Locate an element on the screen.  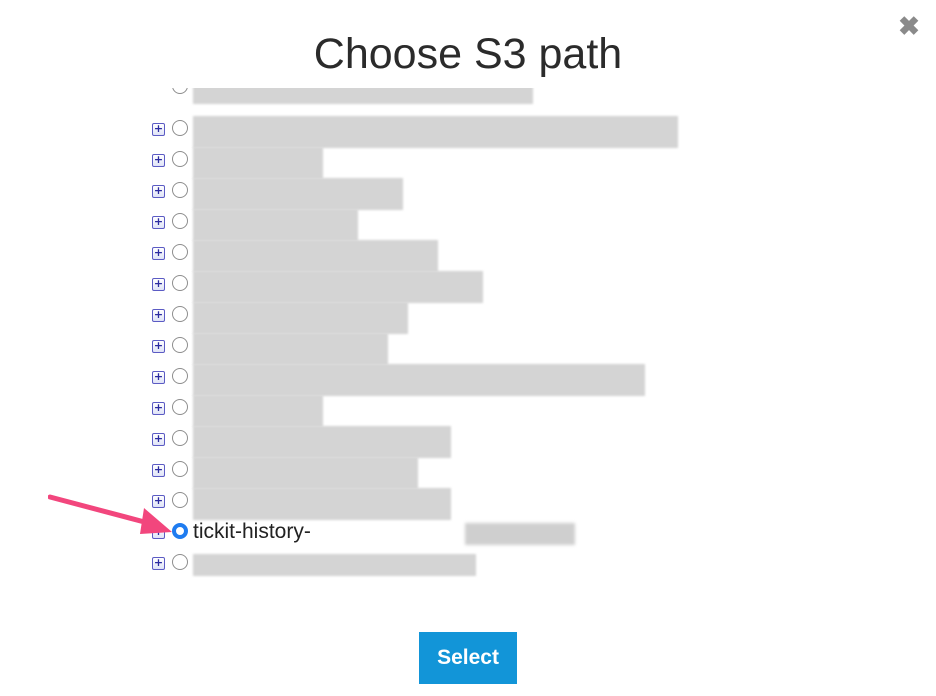
select-button: Select is located at coordinates (468, 658).